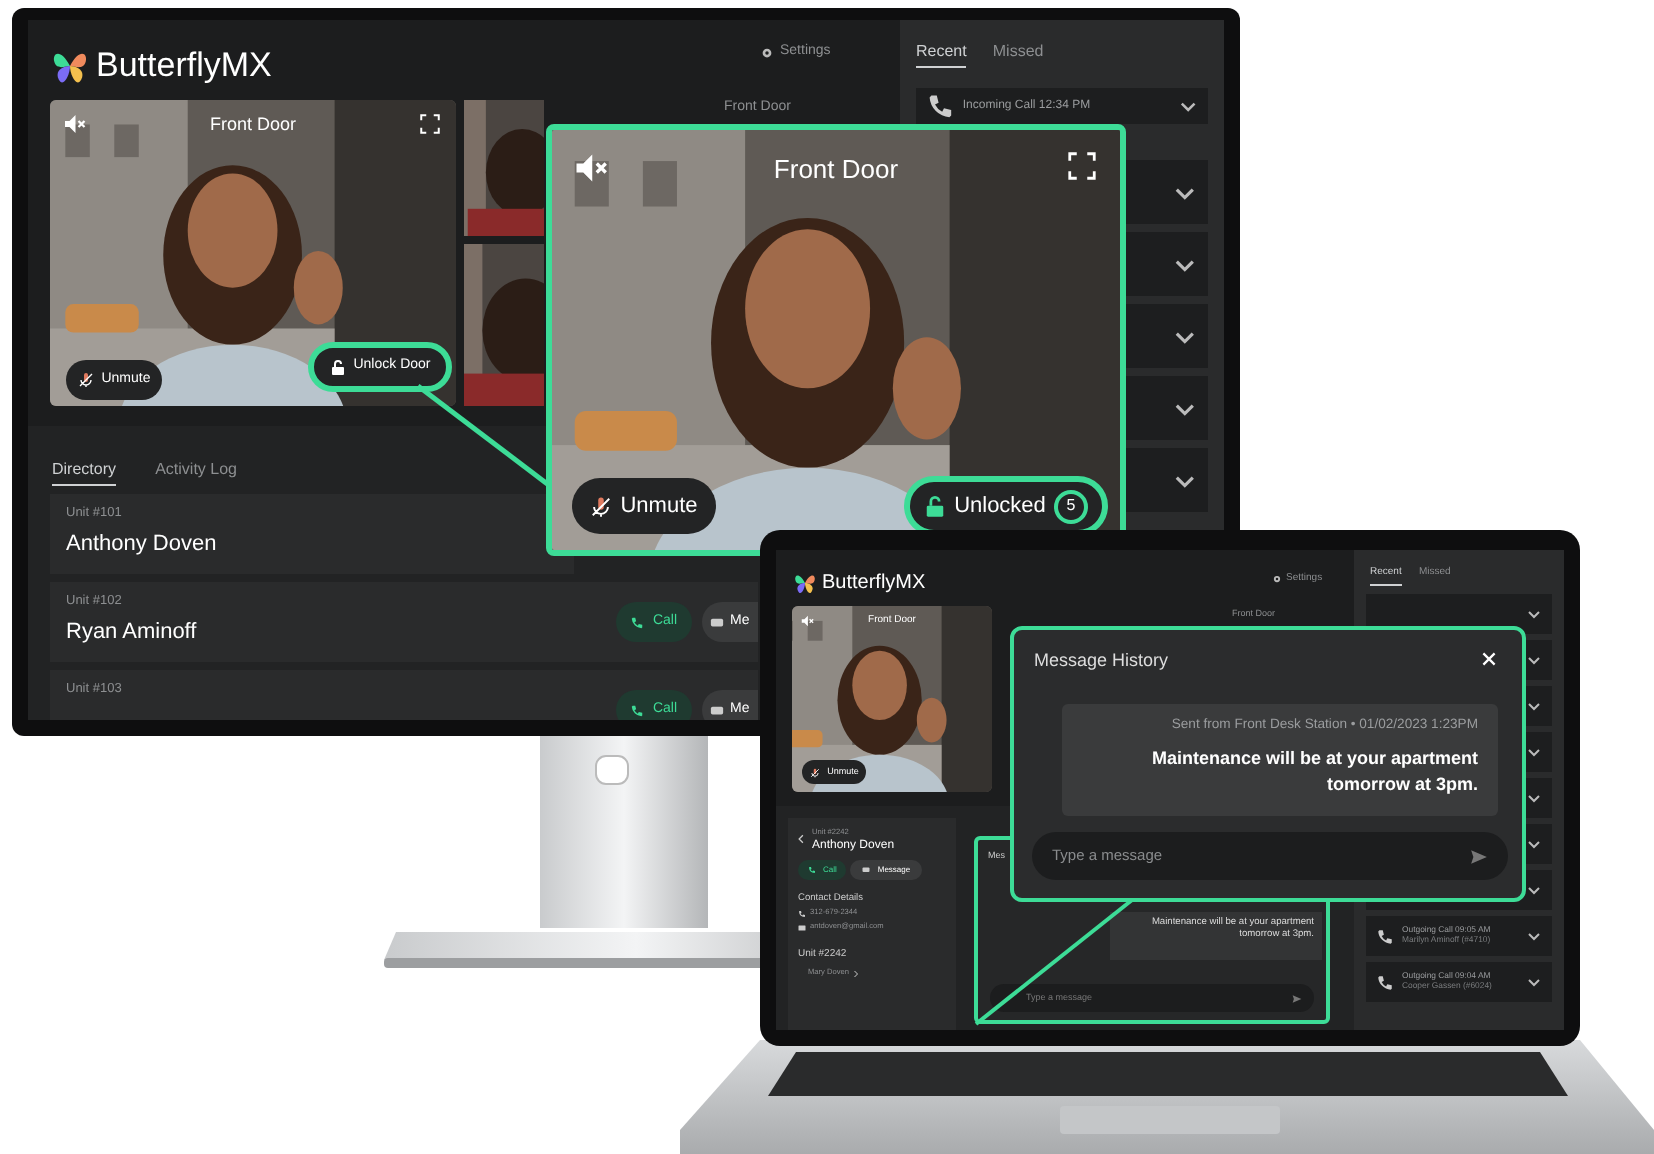 Image resolution: width=1654 pixels, height=1154 pixels. I want to click on tab: Recent, so click(941, 54).